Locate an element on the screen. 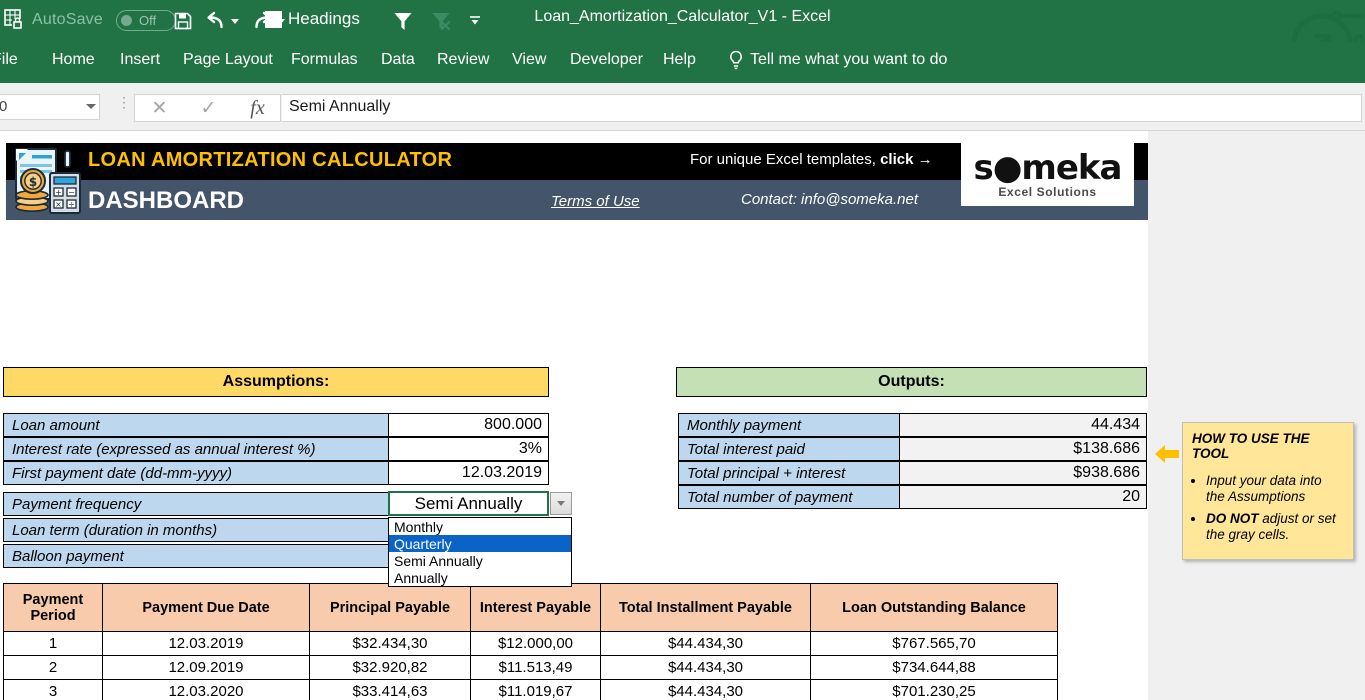 The image size is (1365, 700). cell-interest: $11.019,67 is located at coordinates (535, 689).